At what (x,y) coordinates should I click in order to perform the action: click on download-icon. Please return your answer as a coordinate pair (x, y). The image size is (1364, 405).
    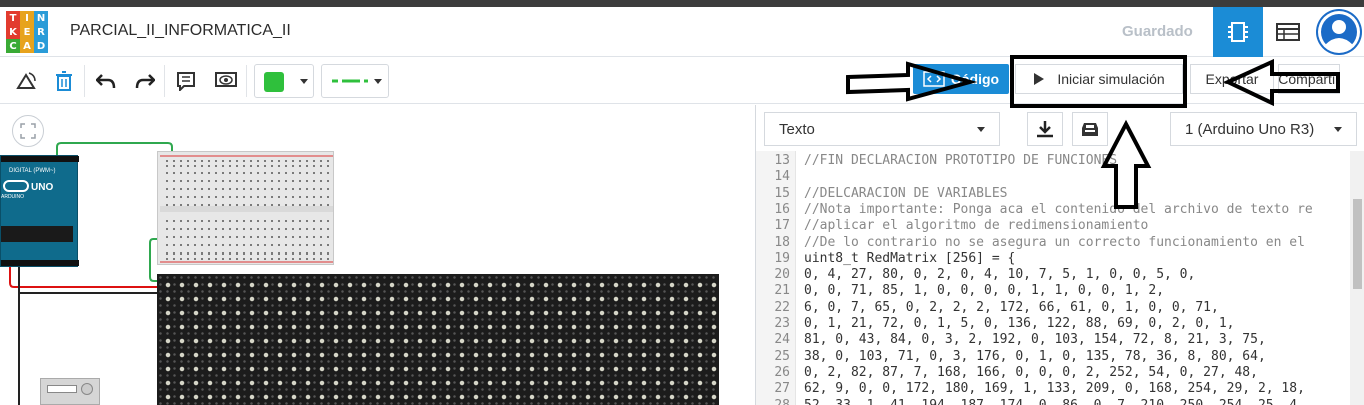
    Looking at the image, I should click on (1045, 129).